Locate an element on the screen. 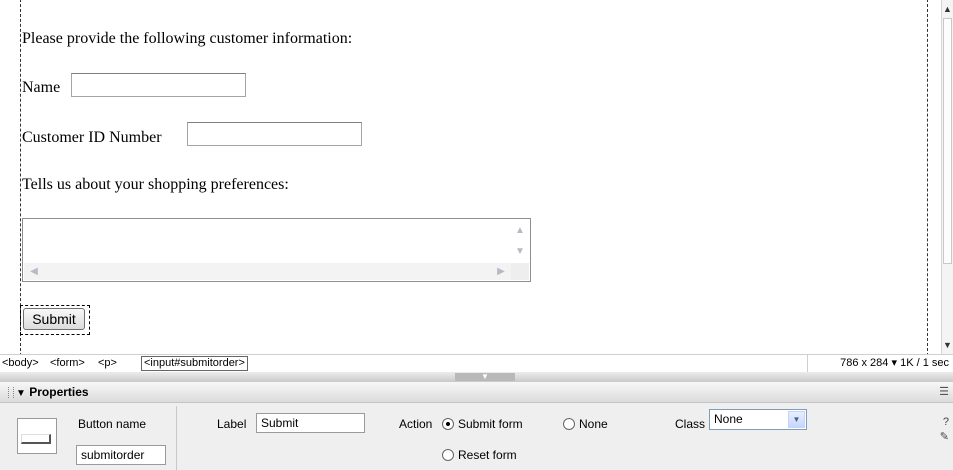 The height and width of the screenshot is (470, 953). action-reset-radio is located at coordinates (448, 455).